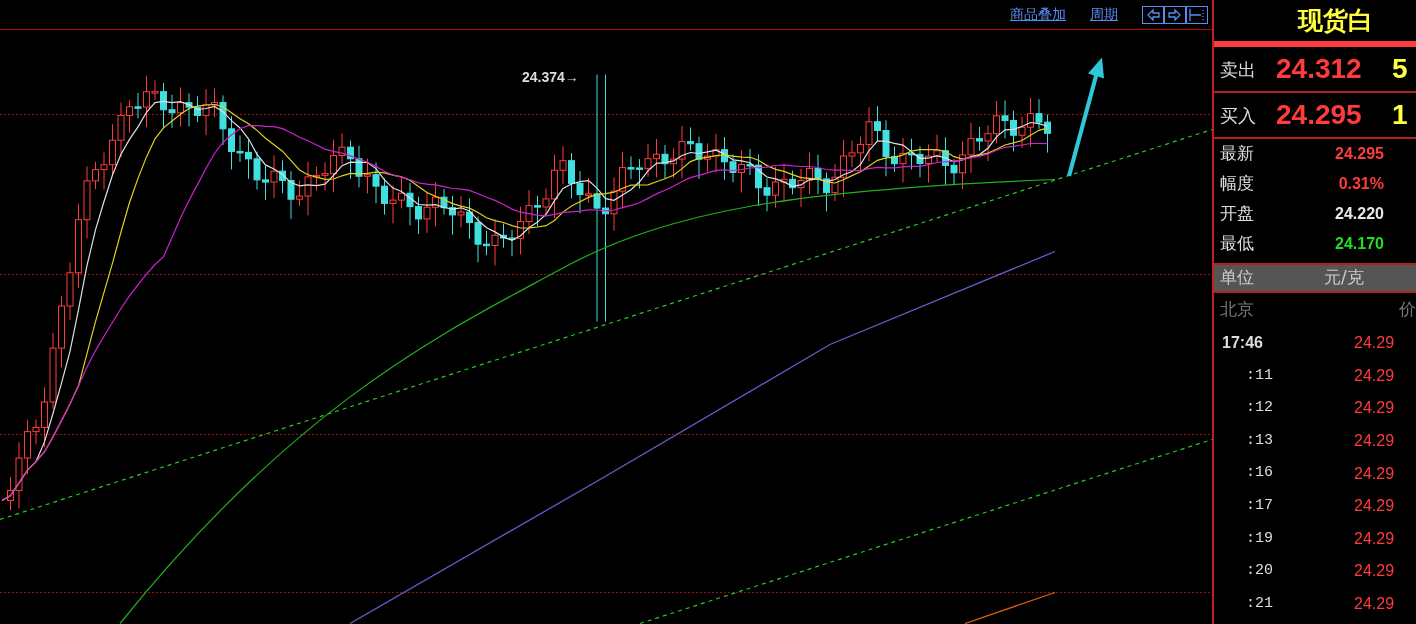 The image size is (1416, 624). Describe the element at coordinates (1359, 244) in the screenshot. I see `stat-value: 24.170` at that location.